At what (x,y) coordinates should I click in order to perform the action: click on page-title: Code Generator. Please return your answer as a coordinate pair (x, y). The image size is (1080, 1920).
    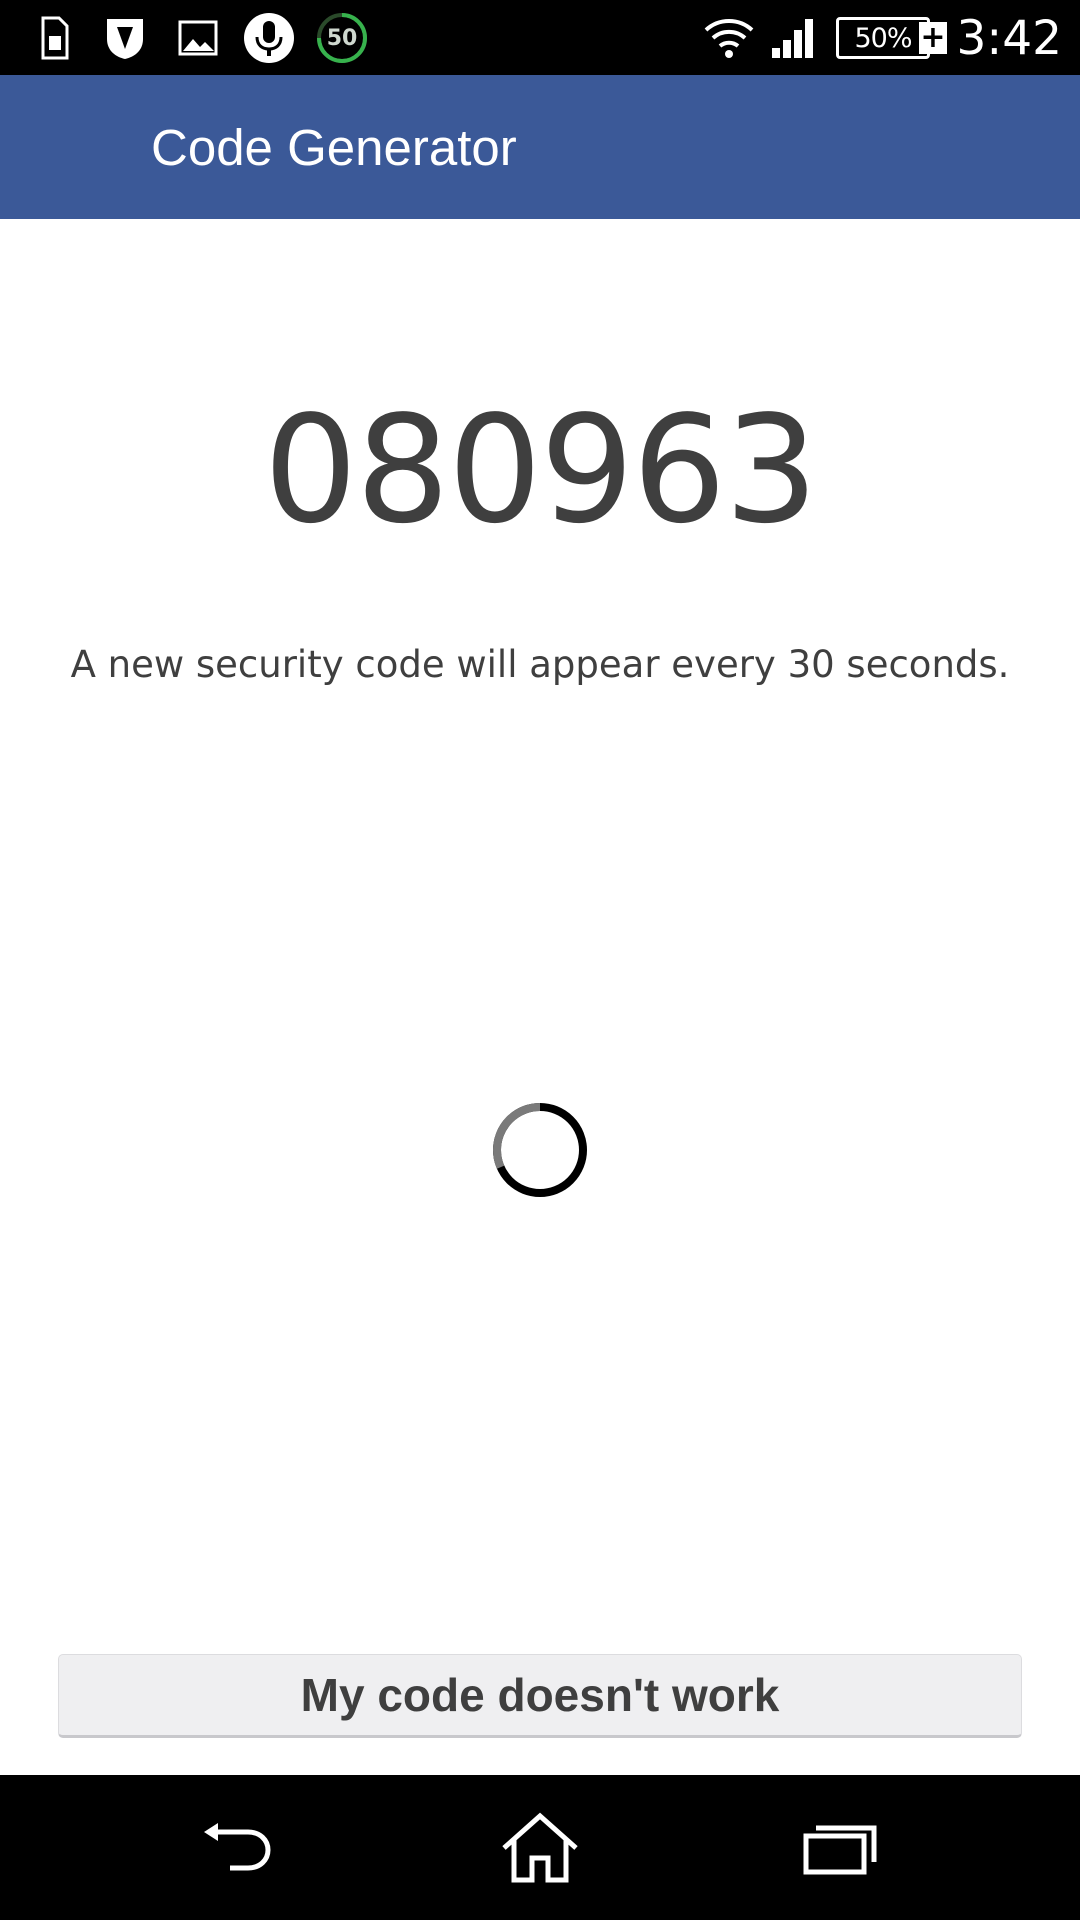
    Looking at the image, I should click on (334, 147).